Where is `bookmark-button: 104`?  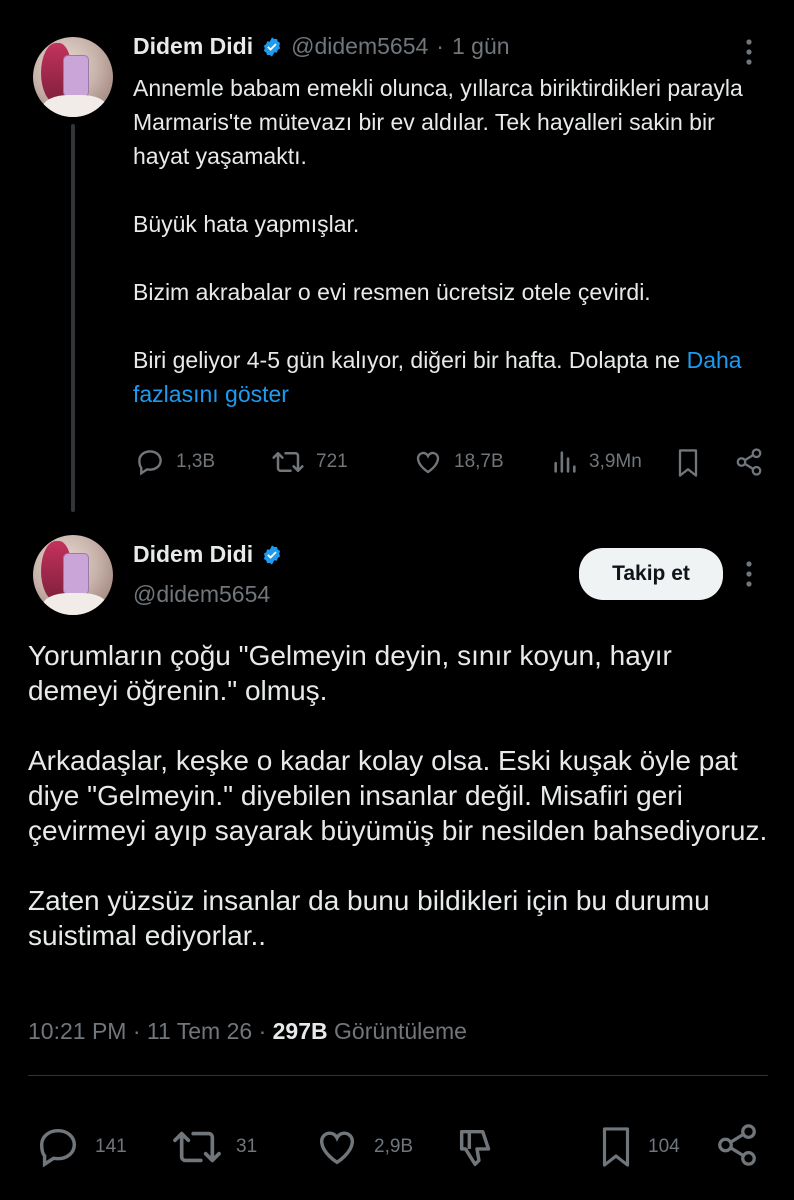
bookmark-button: 104 is located at coordinates (638, 1147).